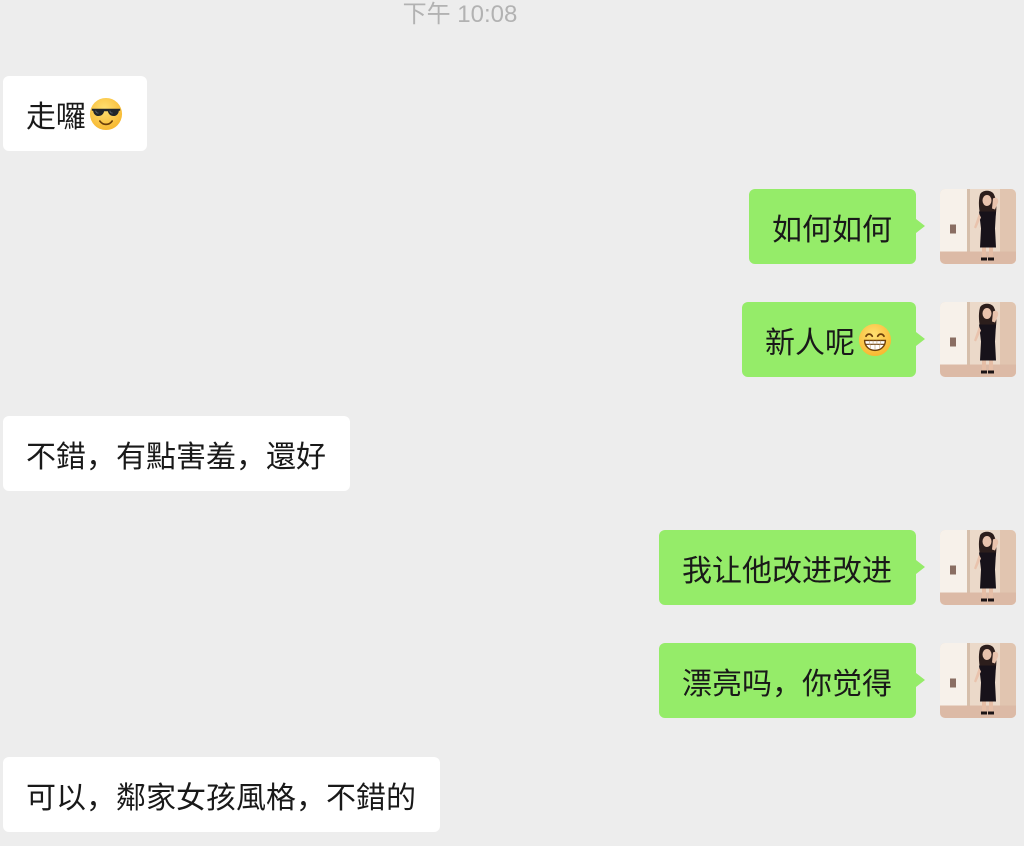 The width and height of the screenshot is (1024, 846). Describe the element at coordinates (512, 680) in the screenshot. I see `message-row: 漂亮吗，你觉得` at that location.